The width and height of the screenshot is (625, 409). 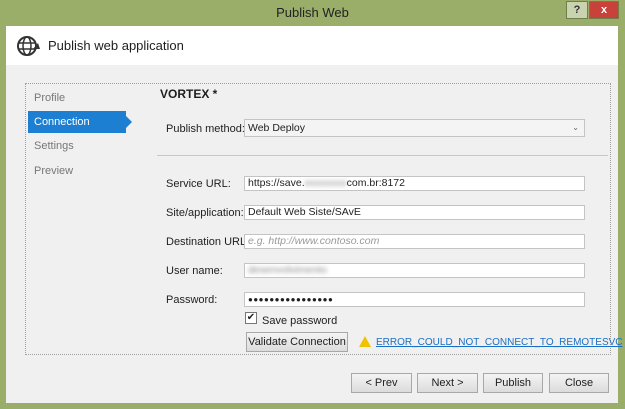 I want to click on sidebar-item-preview: Preview, so click(x=77, y=171).